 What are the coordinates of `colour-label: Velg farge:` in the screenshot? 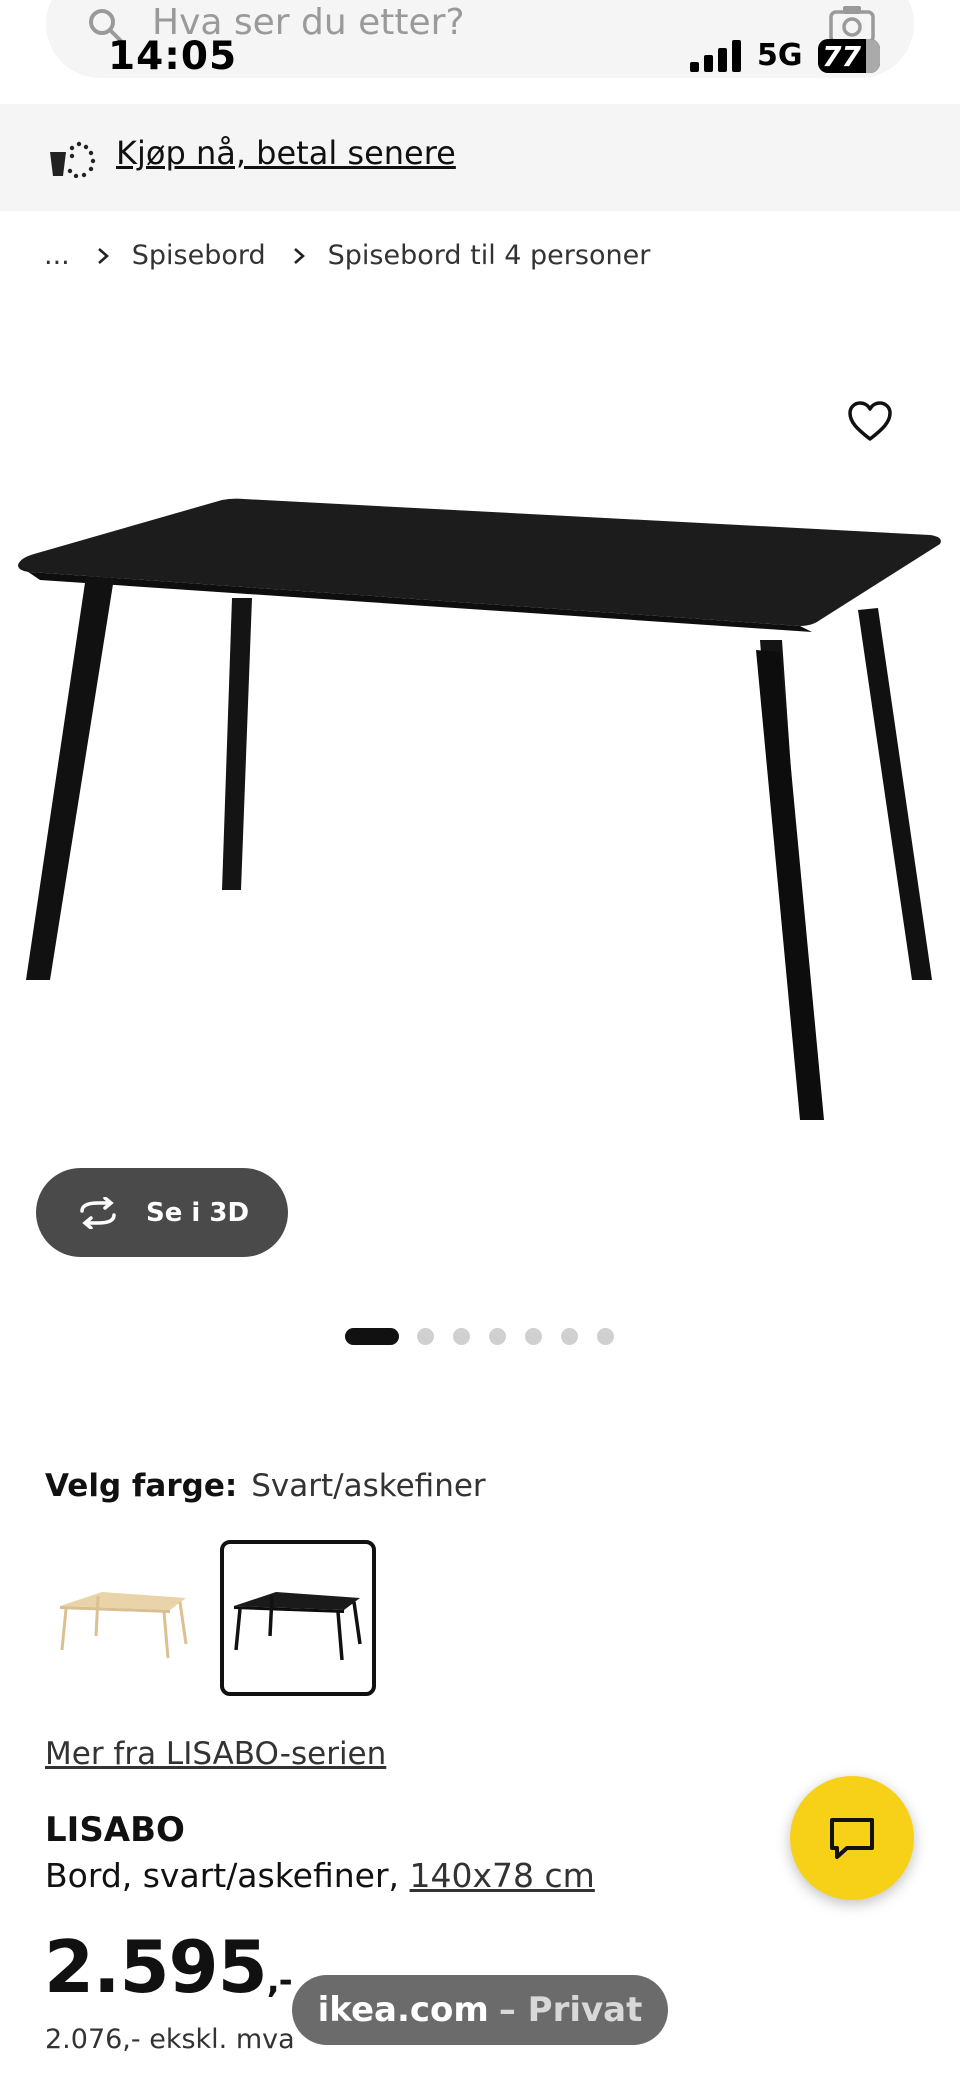 It's located at (141, 1486).